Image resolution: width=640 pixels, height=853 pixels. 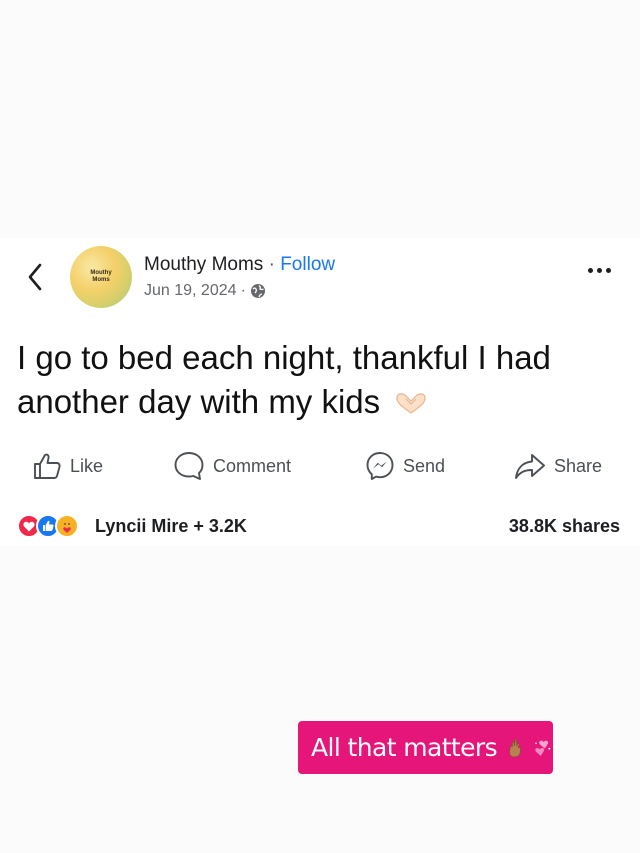 What do you see at coordinates (252, 465) in the screenshot?
I see `comment-label: Comment` at bounding box center [252, 465].